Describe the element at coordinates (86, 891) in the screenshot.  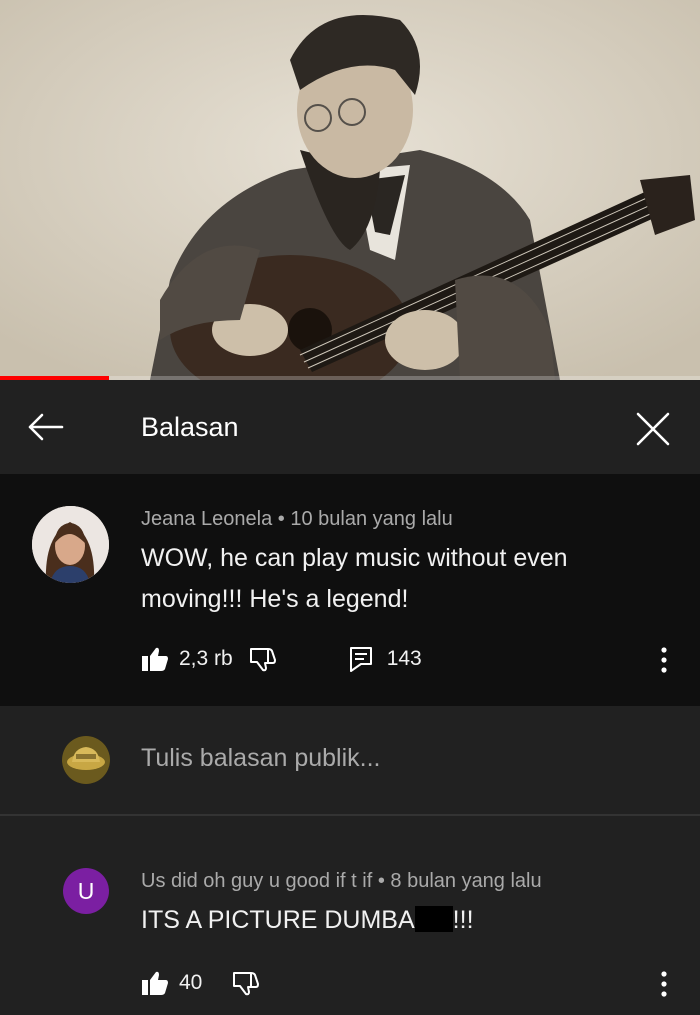
I see `avatar: U` at that location.